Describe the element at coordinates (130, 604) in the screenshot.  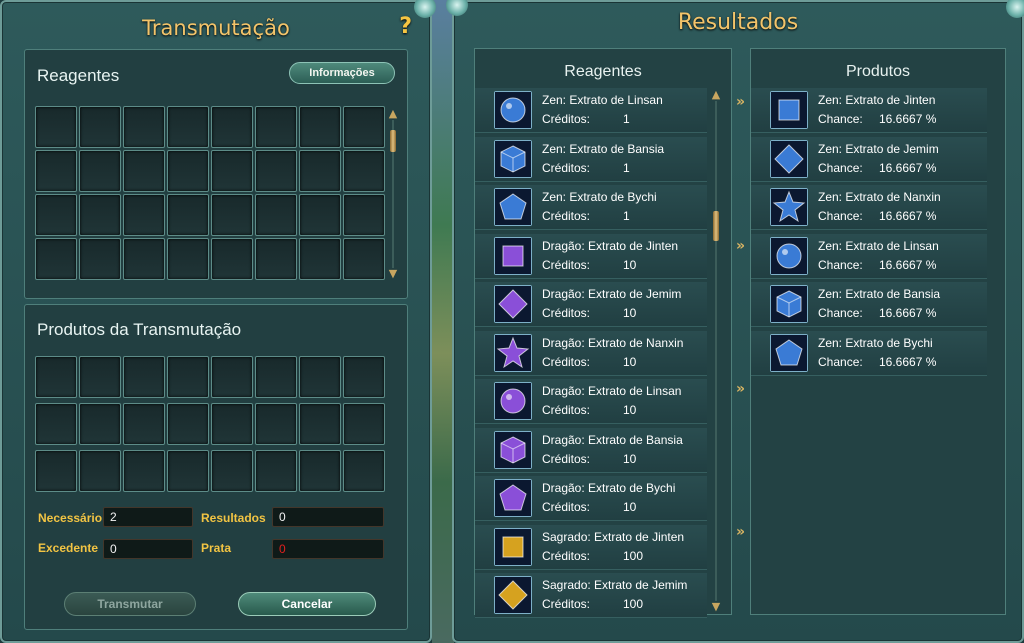
I see `transmute-button: Transmutar` at that location.